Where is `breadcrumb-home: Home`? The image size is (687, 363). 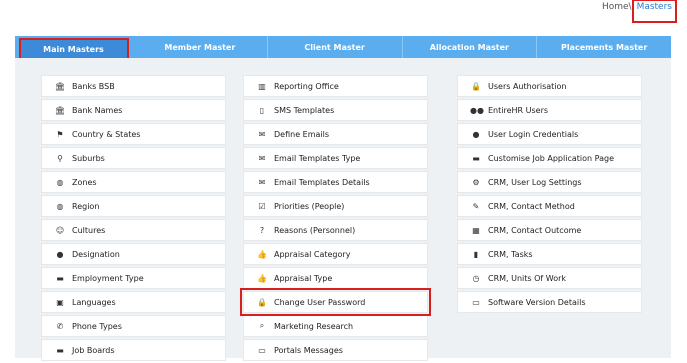
breadcrumb-home: Home is located at coordinates (615, 7).